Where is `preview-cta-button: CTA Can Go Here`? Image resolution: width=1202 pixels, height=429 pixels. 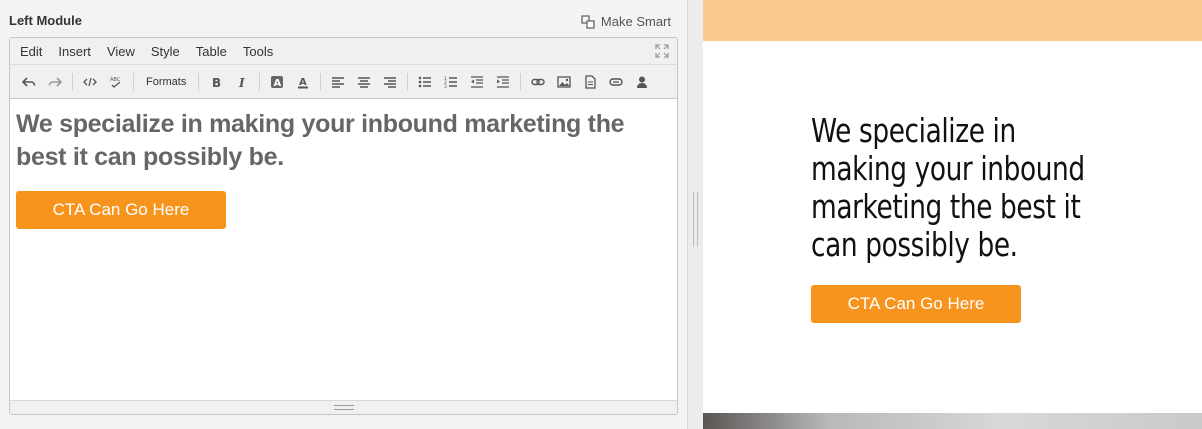
preview-cta-button: CTA Can Go Here is located at coordinates (916, 304).